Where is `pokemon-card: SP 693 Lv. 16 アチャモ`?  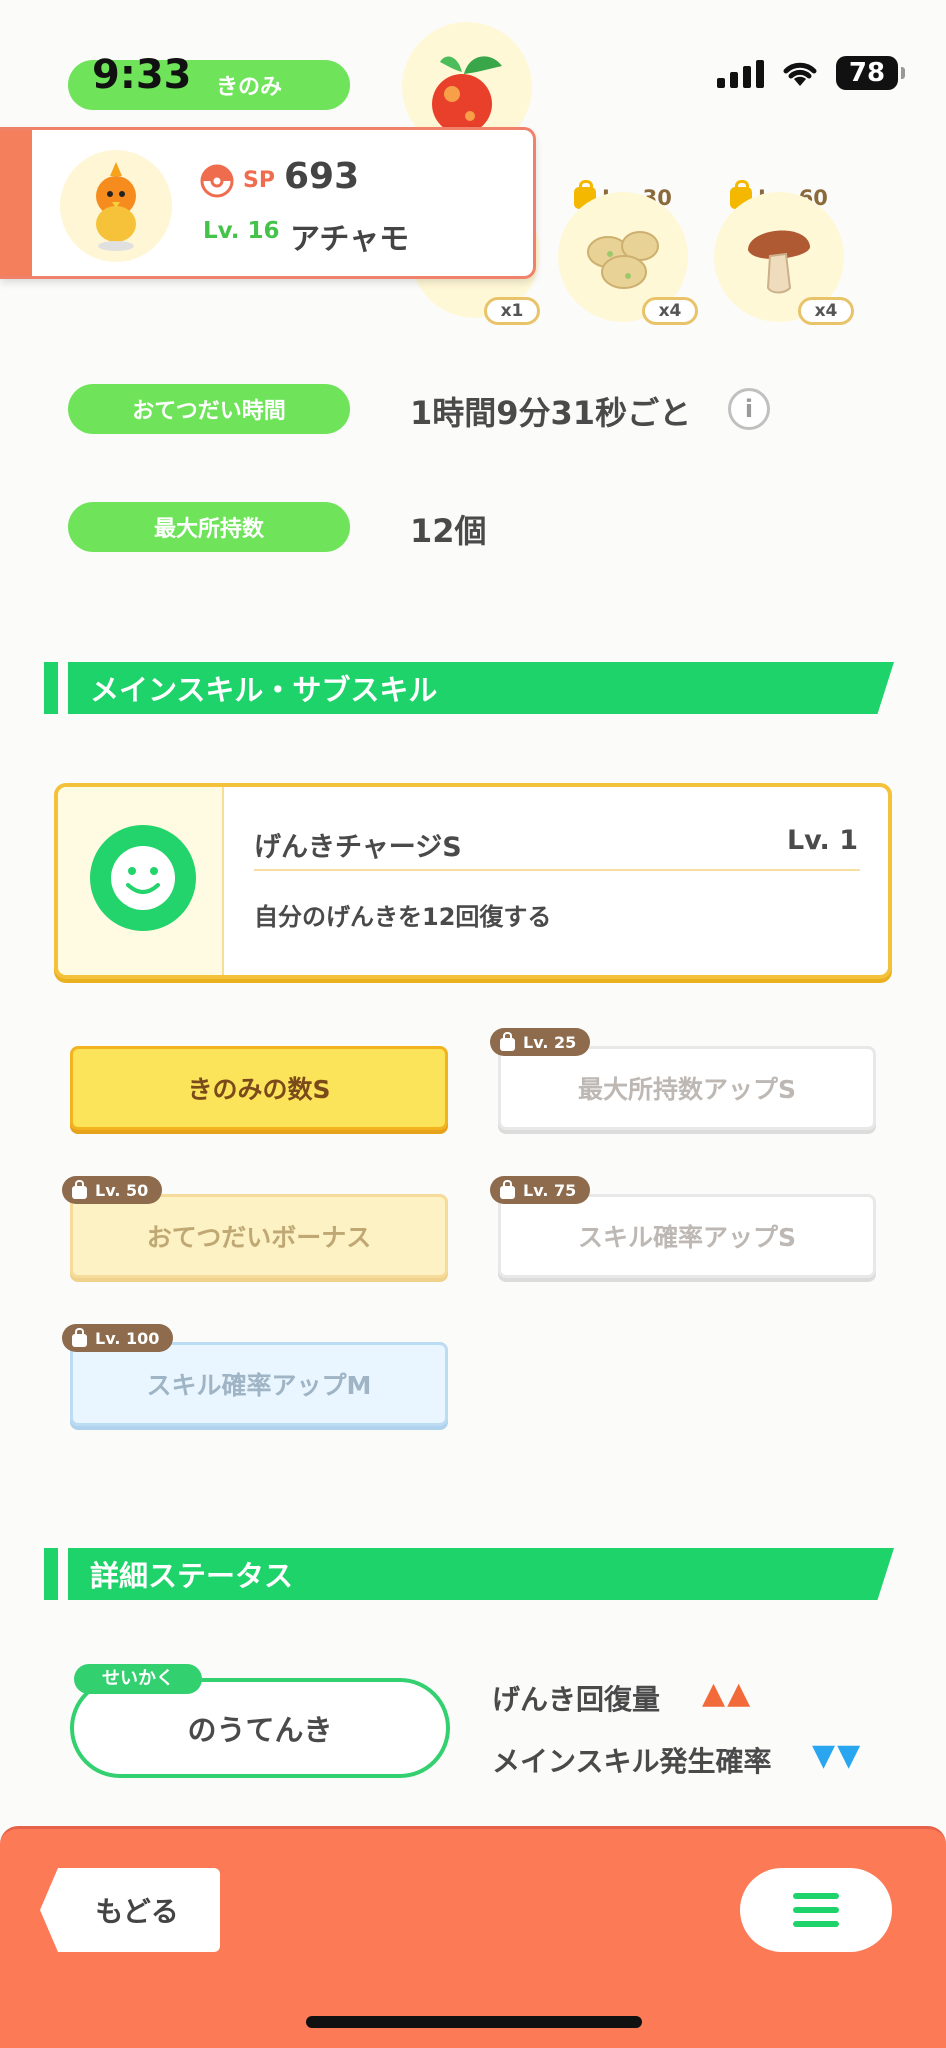
pokemon-card: SP 693 Lv. 16 アチャモ is located at coordinates (268, 203).